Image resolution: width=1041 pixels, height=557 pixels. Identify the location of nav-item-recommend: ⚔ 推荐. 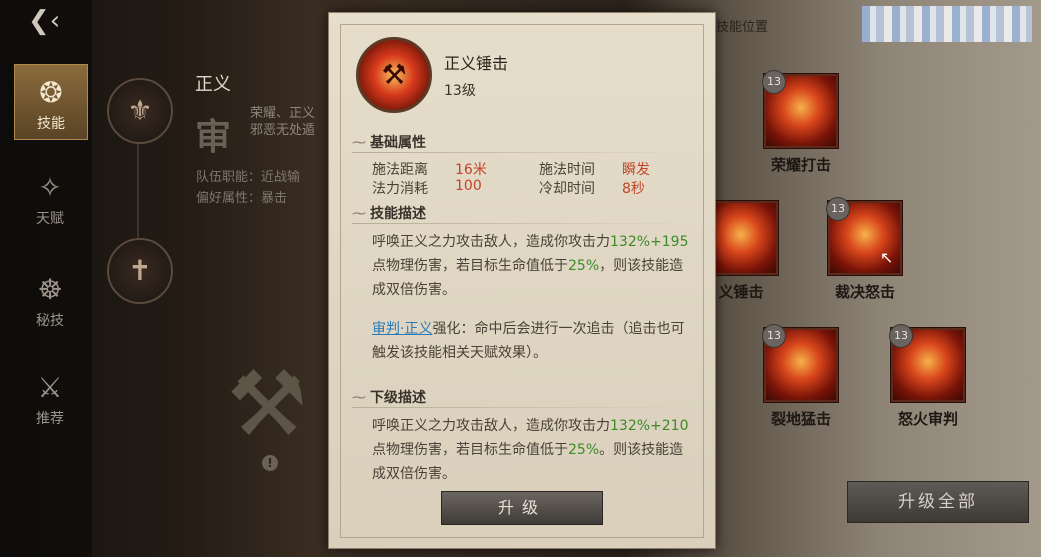
(50, 397).